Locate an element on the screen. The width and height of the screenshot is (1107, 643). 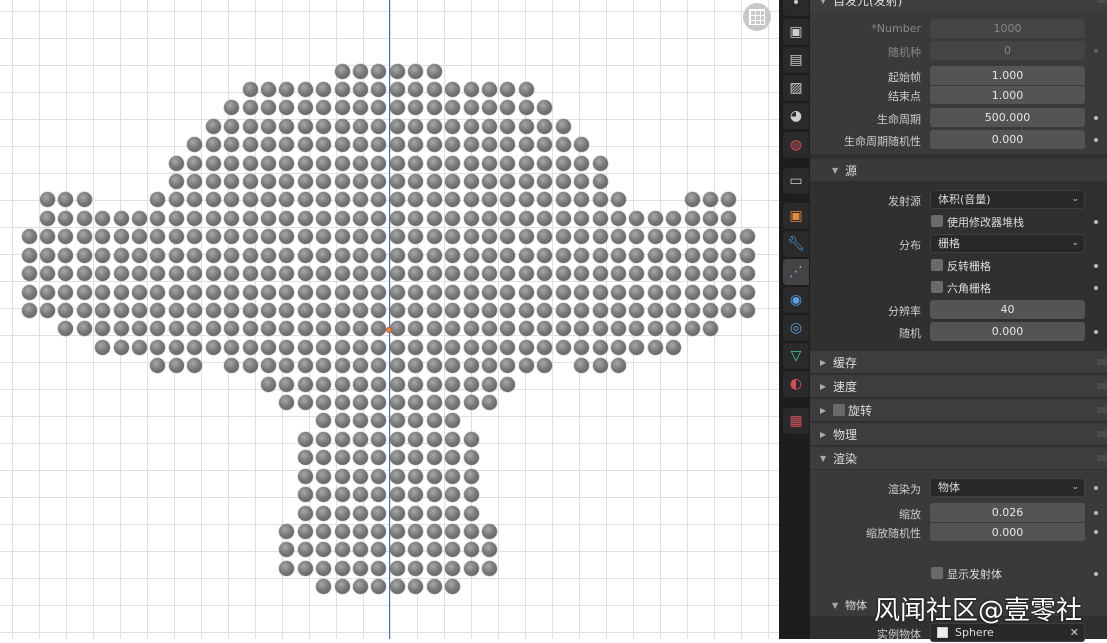
resolution-field: 40 is located at coordinates (1007, 309).